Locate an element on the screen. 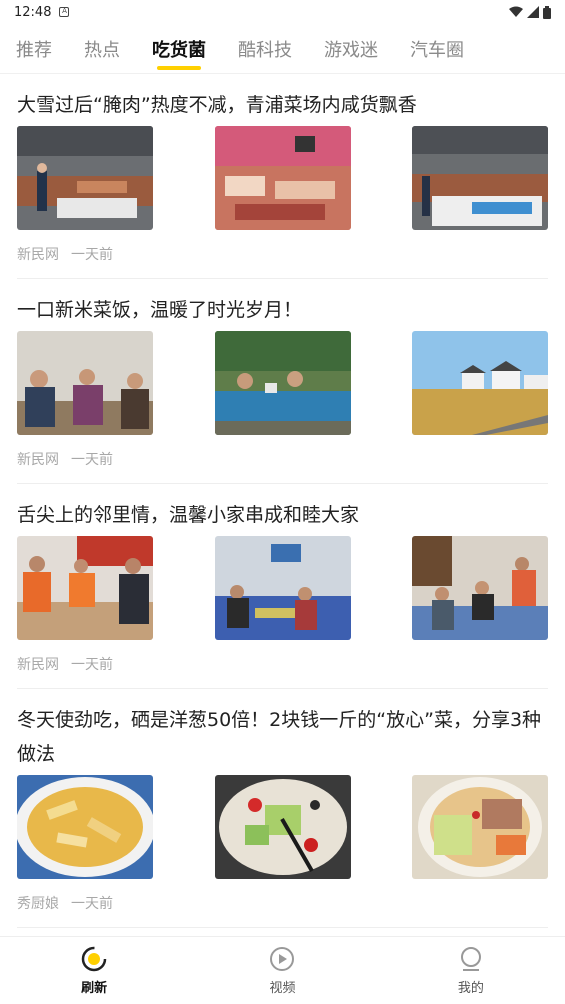  tab-games: 游戏迷 is located at coordinates (351, 49).